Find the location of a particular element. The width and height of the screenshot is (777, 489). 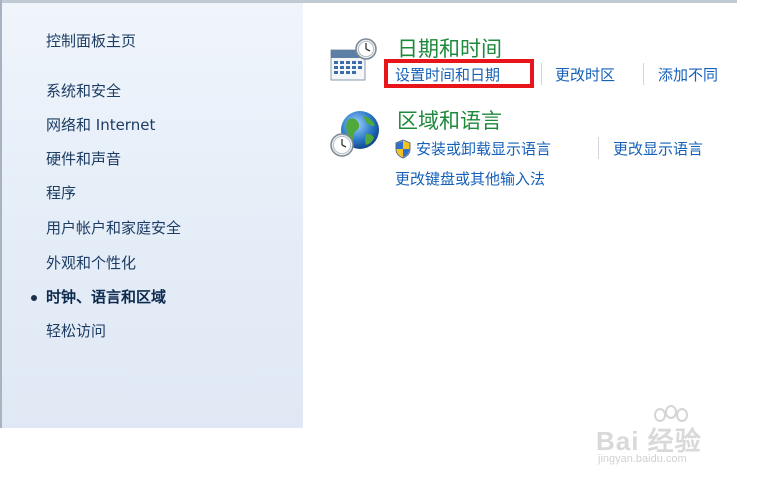

globe-clock-icon is located at coordinates (355, 134).